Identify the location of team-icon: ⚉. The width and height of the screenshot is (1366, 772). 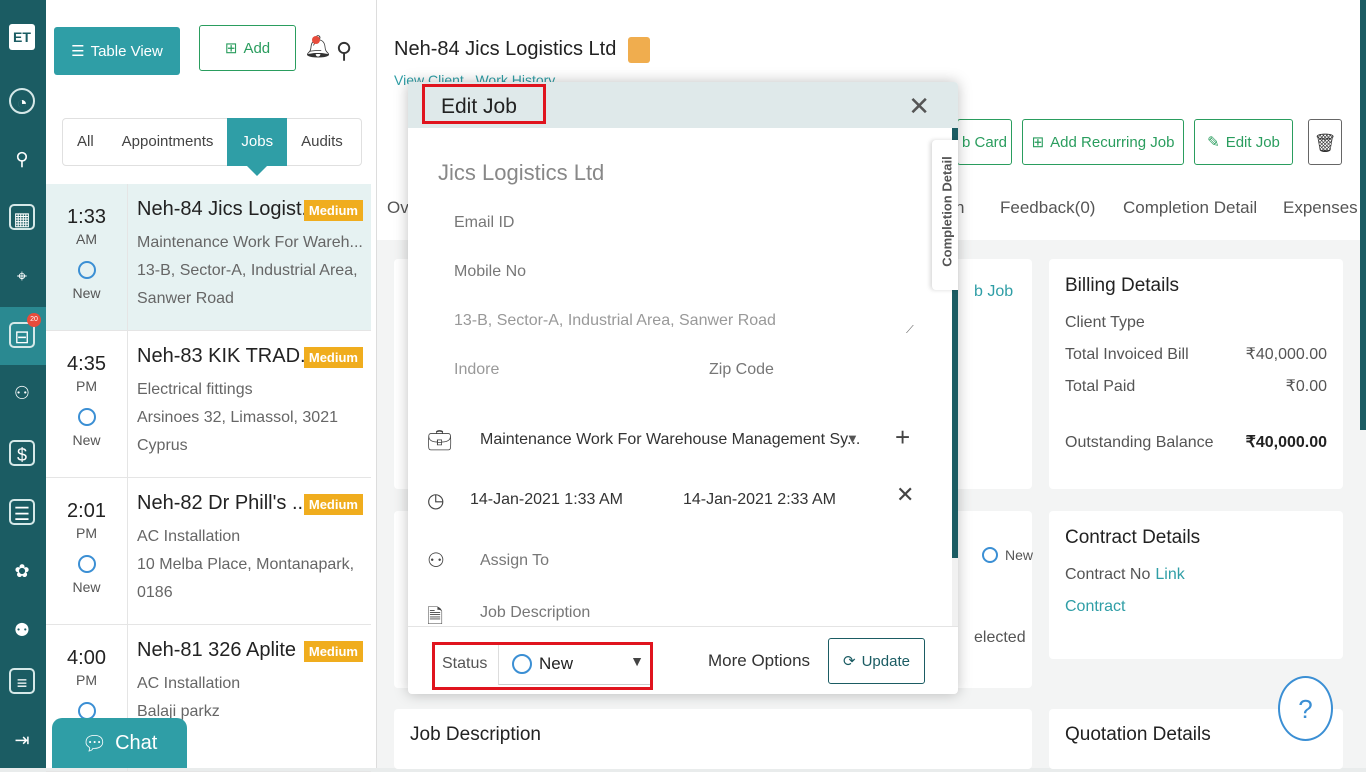
(22, 630).